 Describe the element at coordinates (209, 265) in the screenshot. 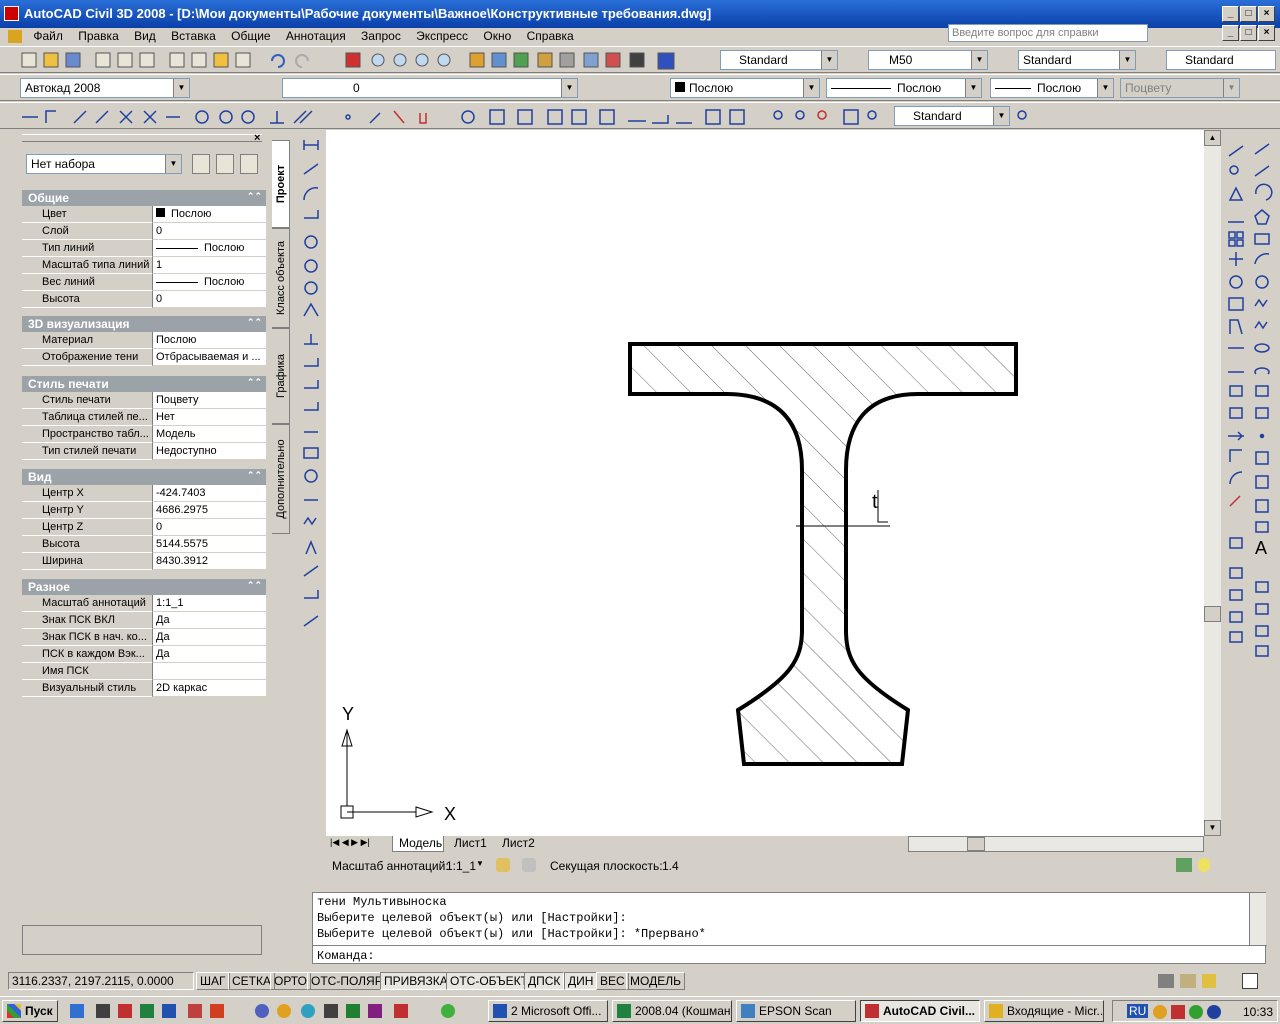

I see `property-value: 1` at that location.